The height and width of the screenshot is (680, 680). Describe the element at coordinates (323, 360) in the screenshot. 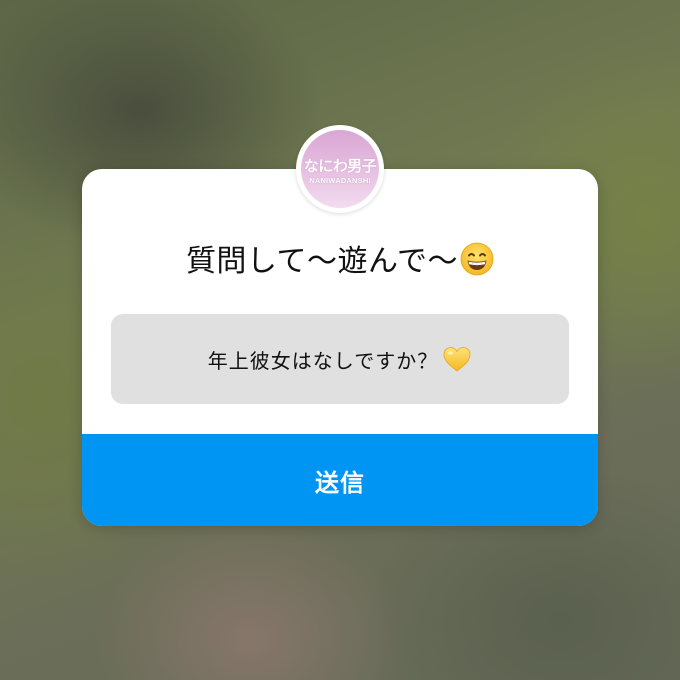

I see `answer-text: 年上彼女はなしですか？` at that location.